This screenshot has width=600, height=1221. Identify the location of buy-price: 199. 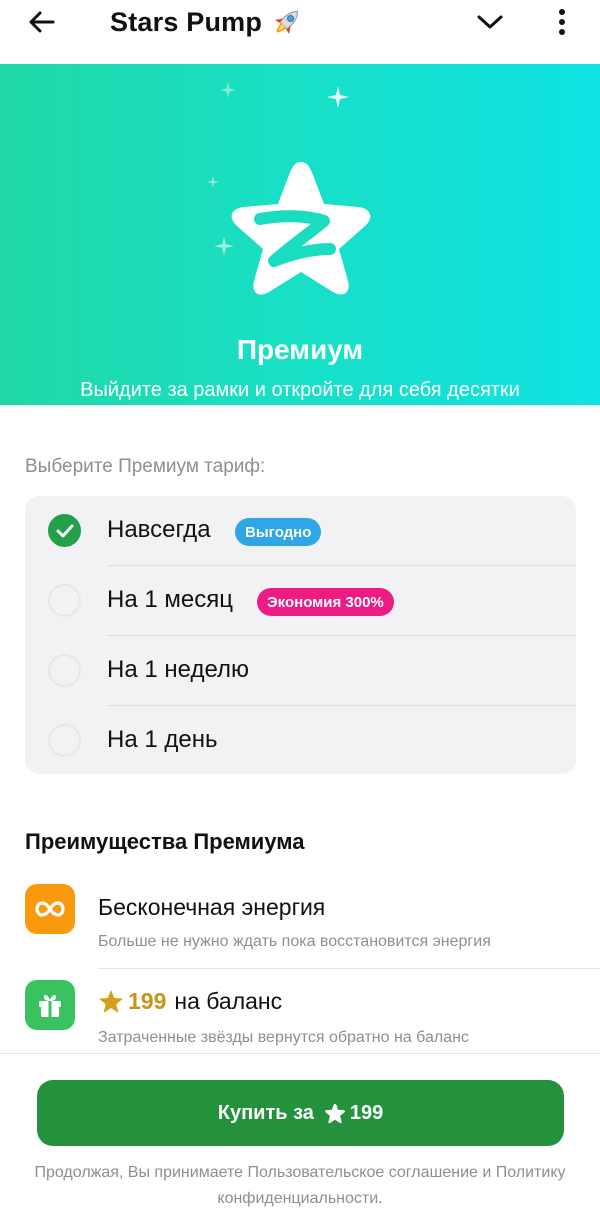
(366, 1112).